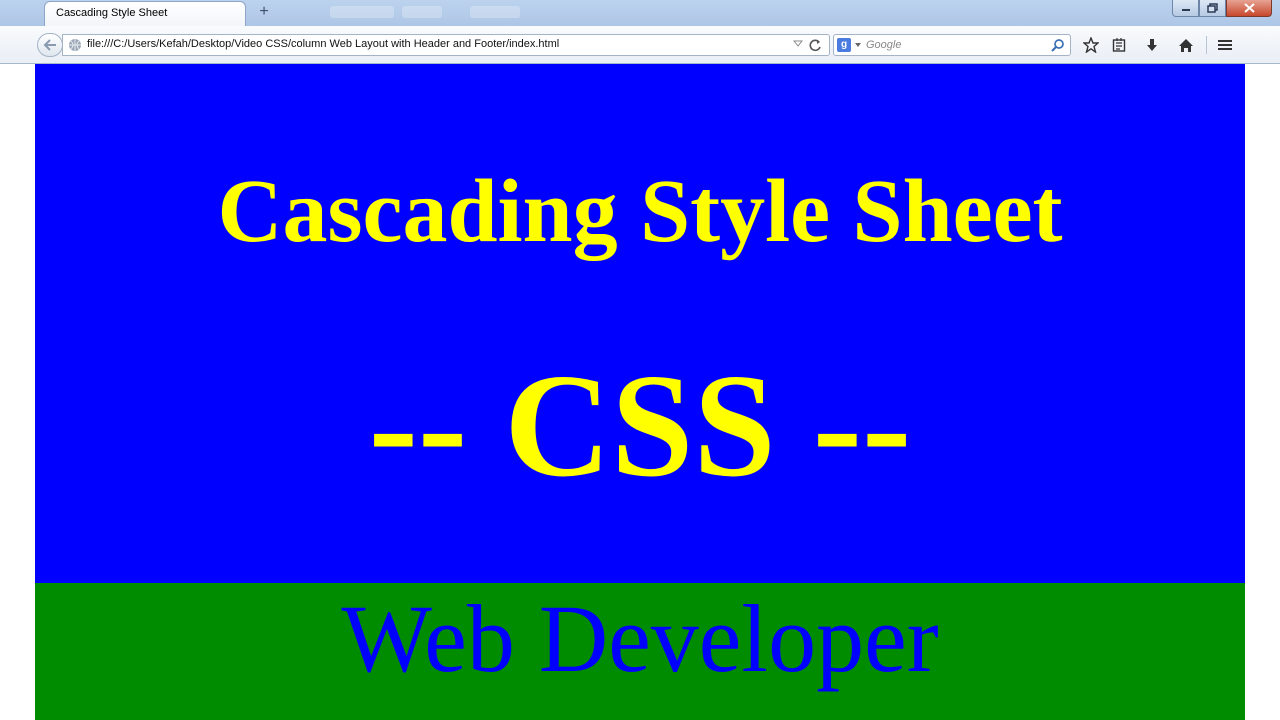  I want to click on globe-icon, so click(75, 45).